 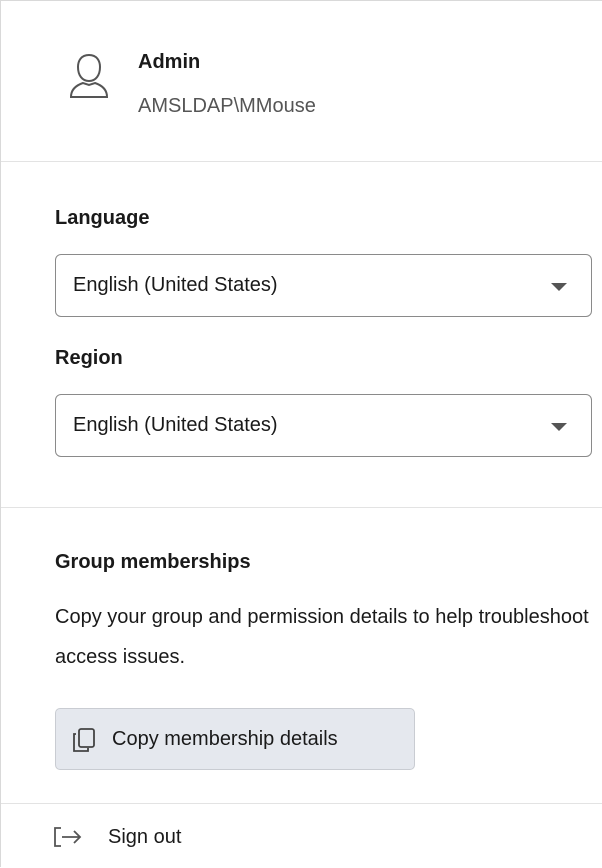 I want to click on copy-membership-details-button: Copy membership details, so click(x=235, y=739).